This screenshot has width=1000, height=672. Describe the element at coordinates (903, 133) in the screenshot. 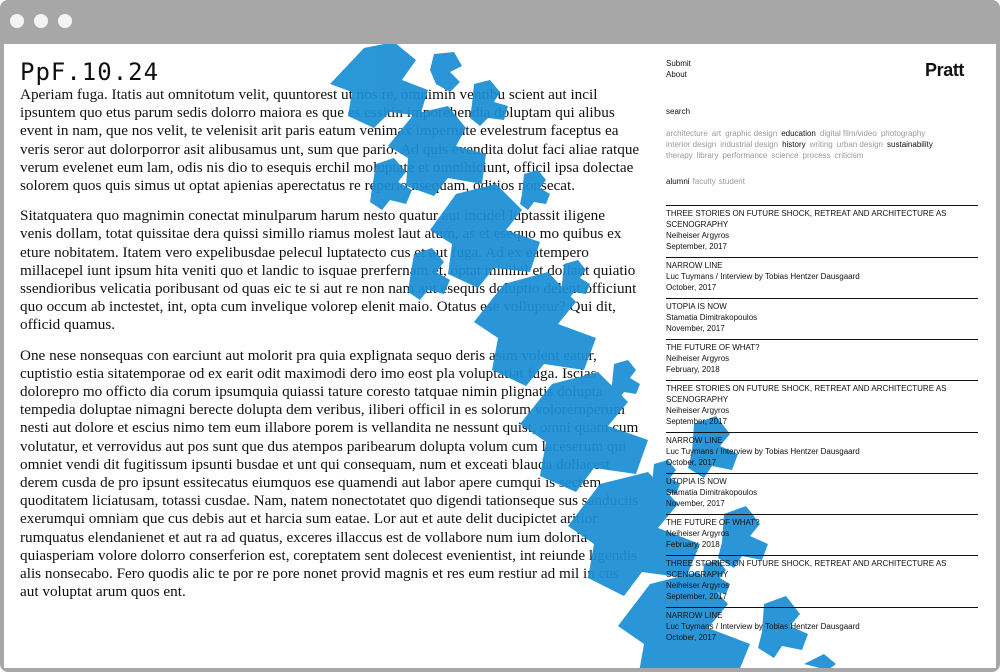

I see `tag-photography: photography` at that location.